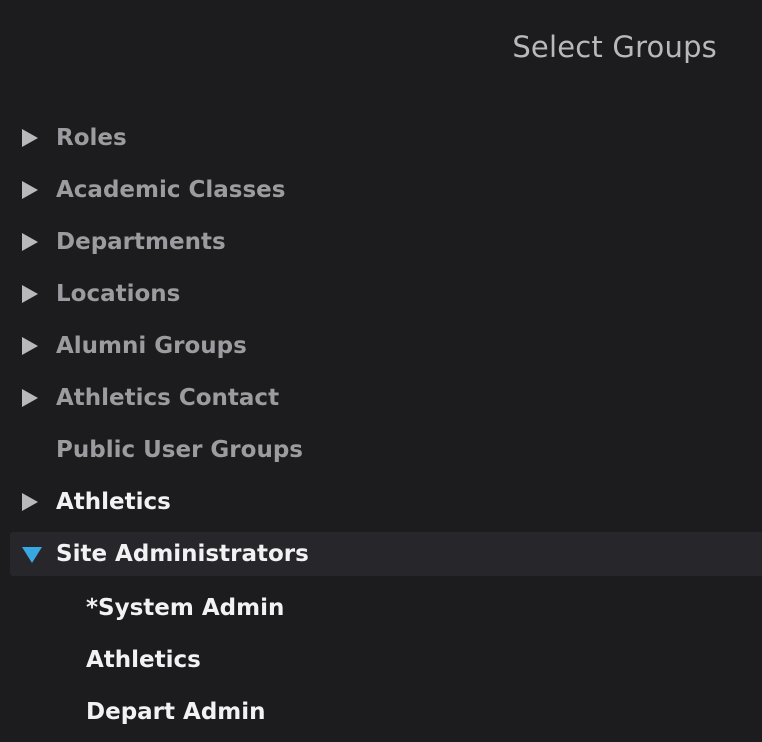 The width and height of the screenshot is (762, 742). What do you see at coordinates (171, 190) in the screenshot?
I see `tree-item-label: Academic Classes` at bounding box center [171, 190].